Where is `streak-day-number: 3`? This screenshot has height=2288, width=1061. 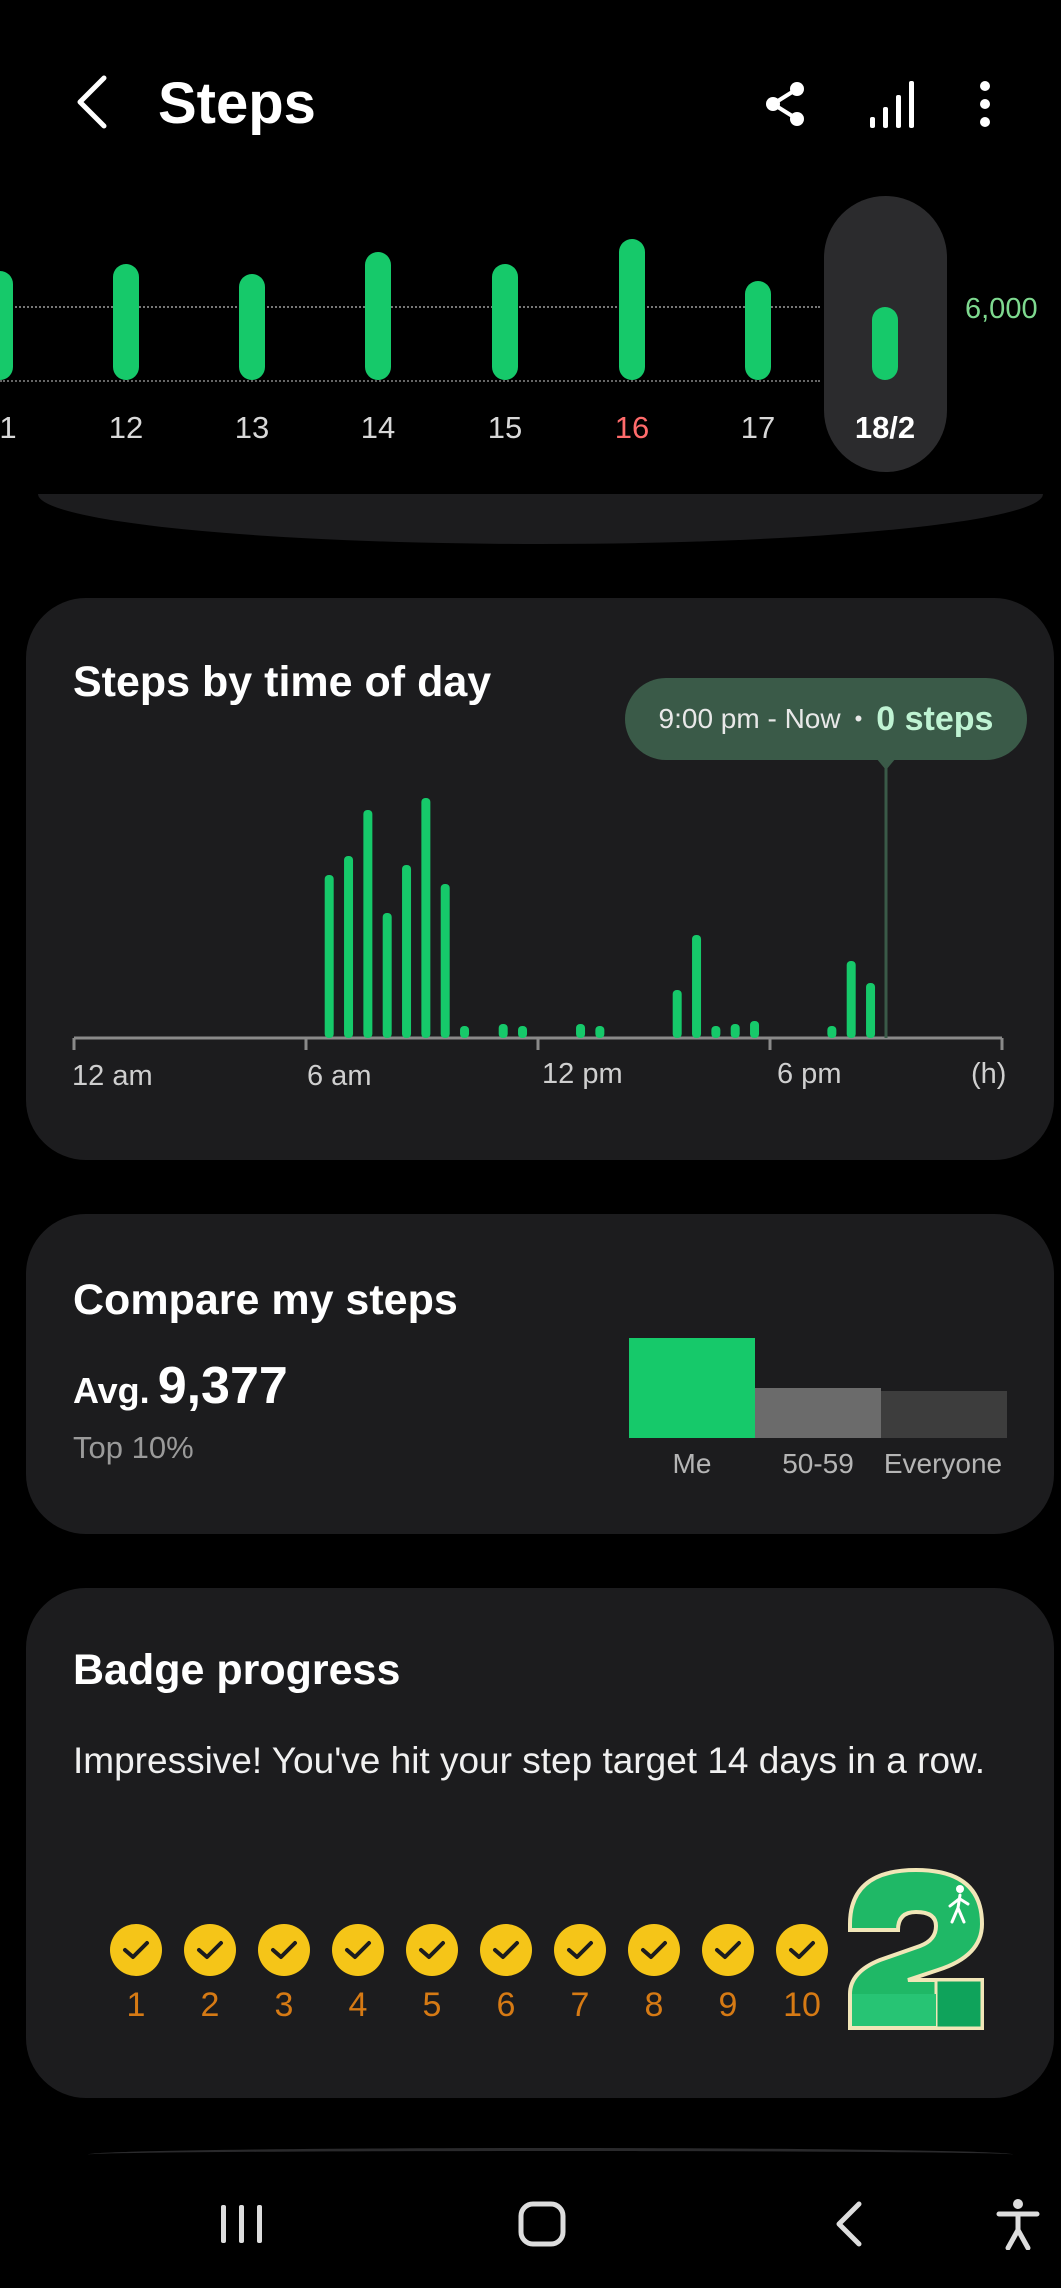
streak-day-number: 3 is located at coordinates (284, 2005).